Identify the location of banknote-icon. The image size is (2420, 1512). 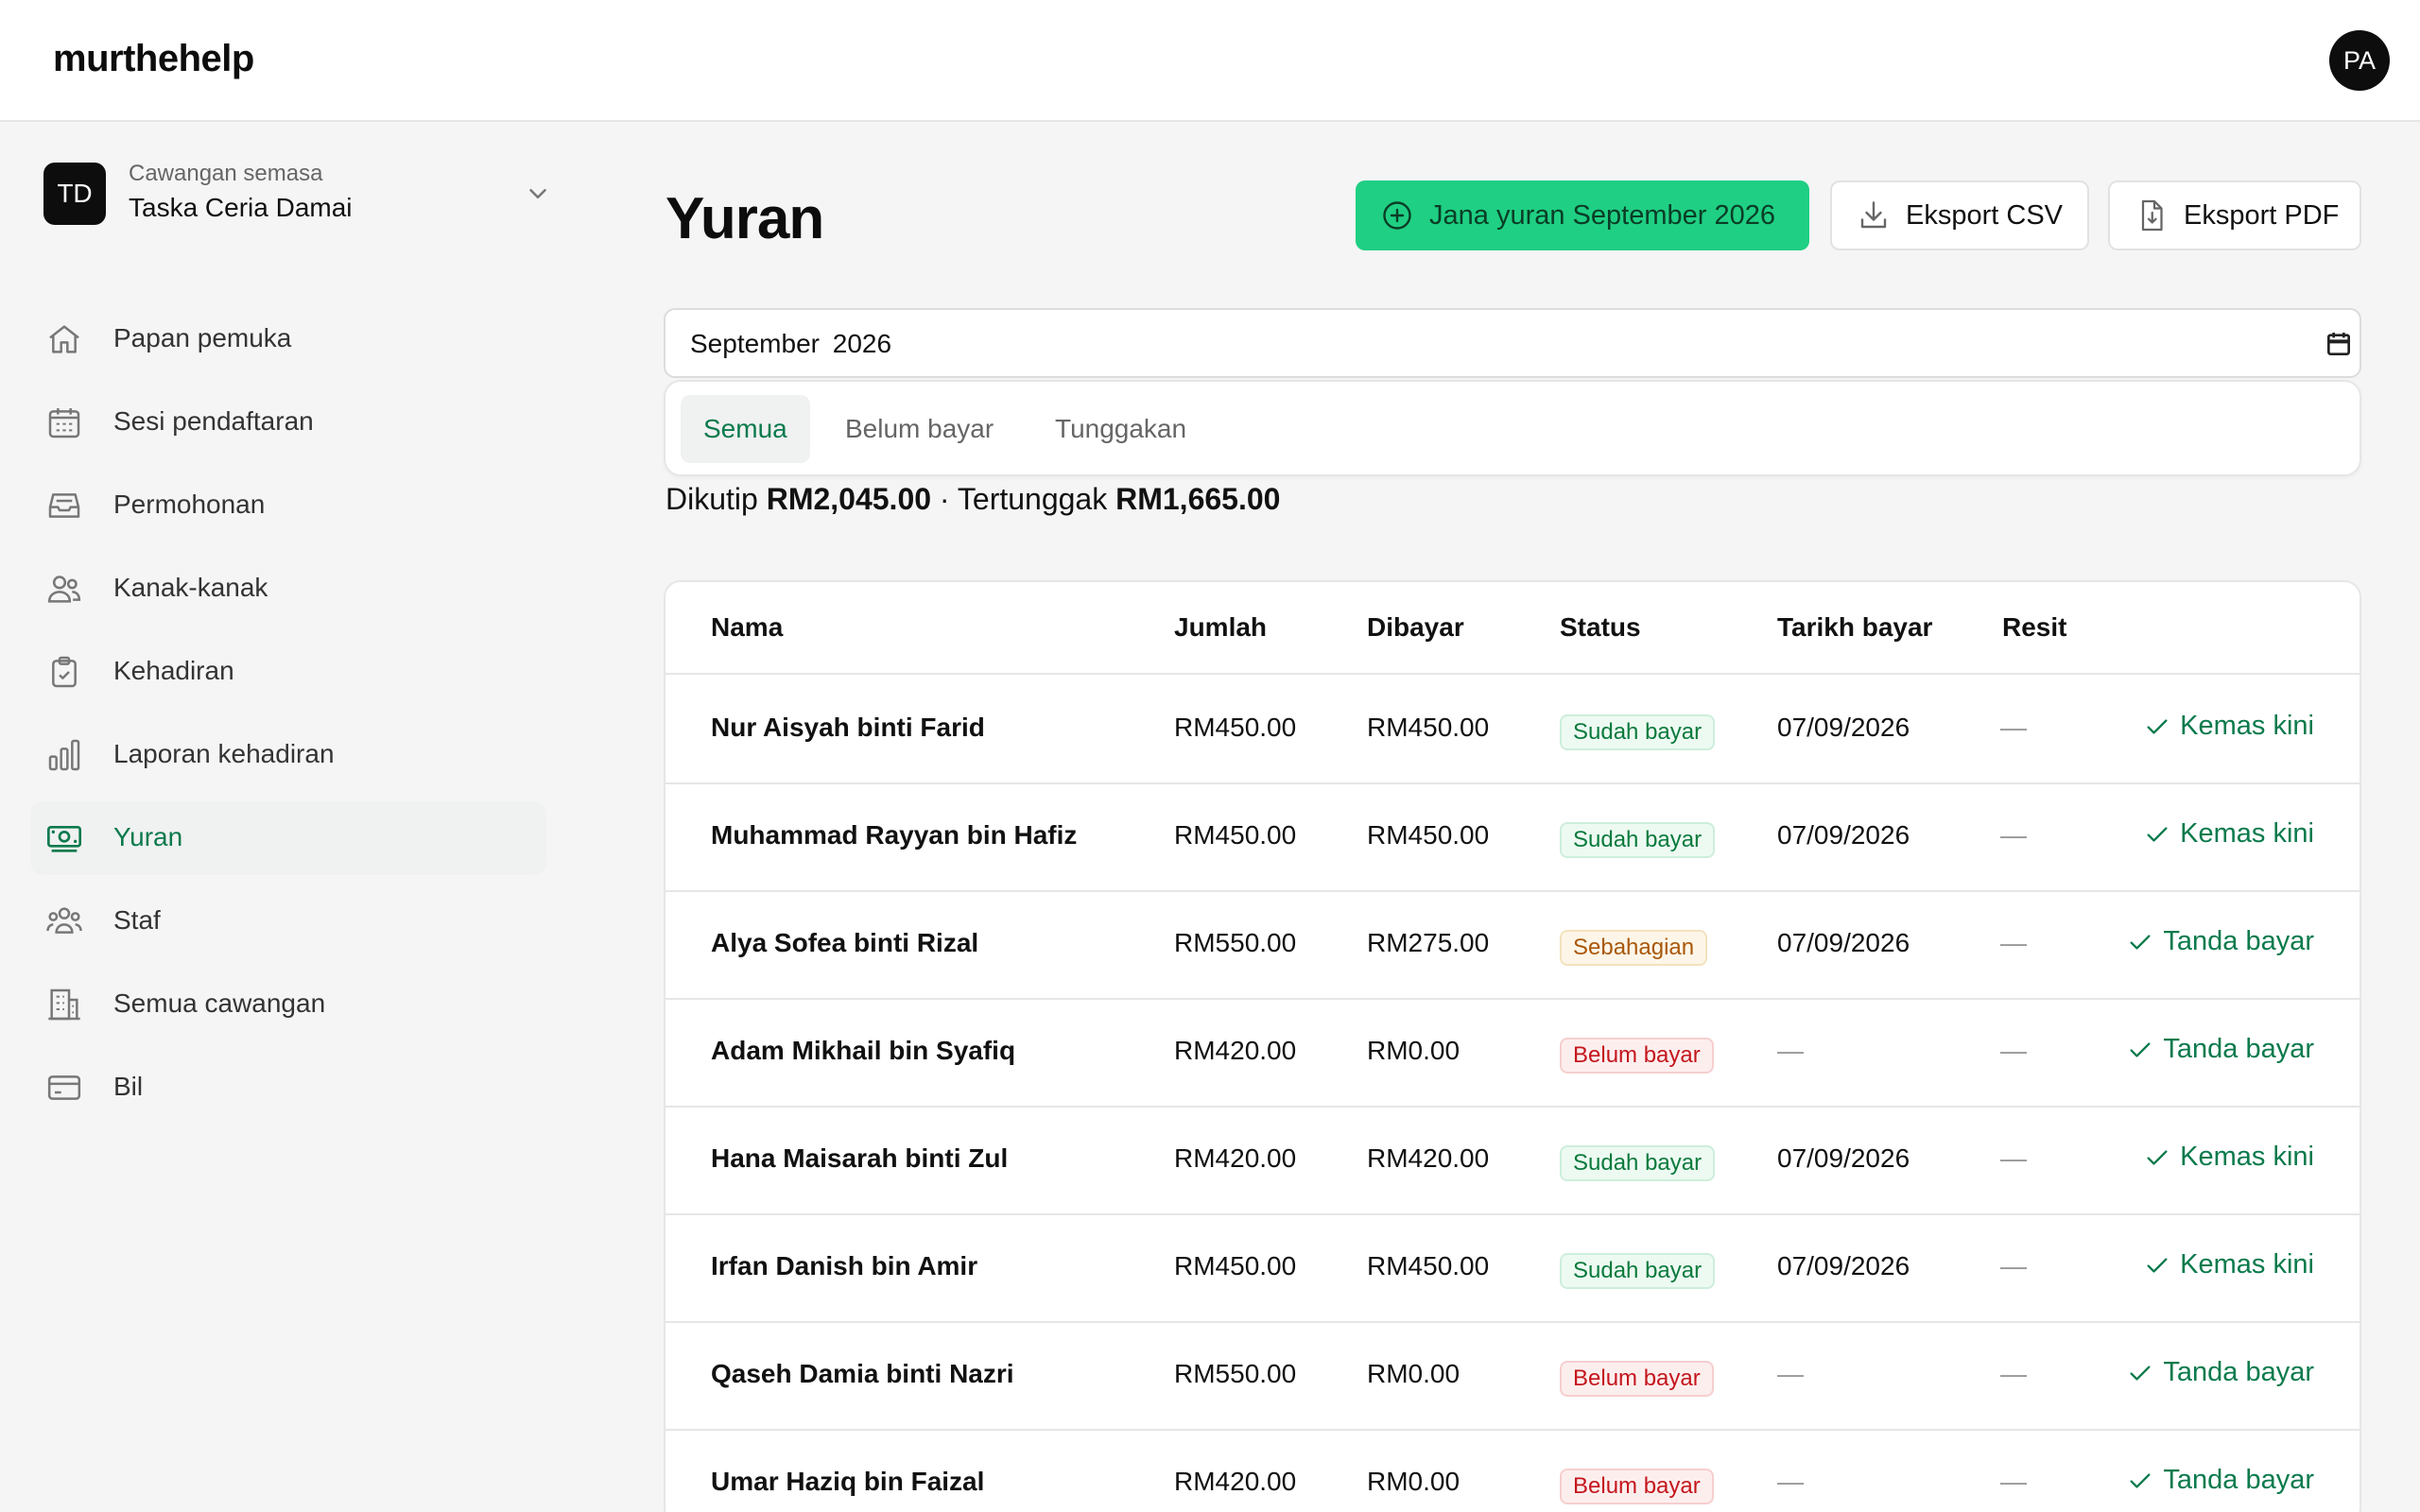
(64, 839).